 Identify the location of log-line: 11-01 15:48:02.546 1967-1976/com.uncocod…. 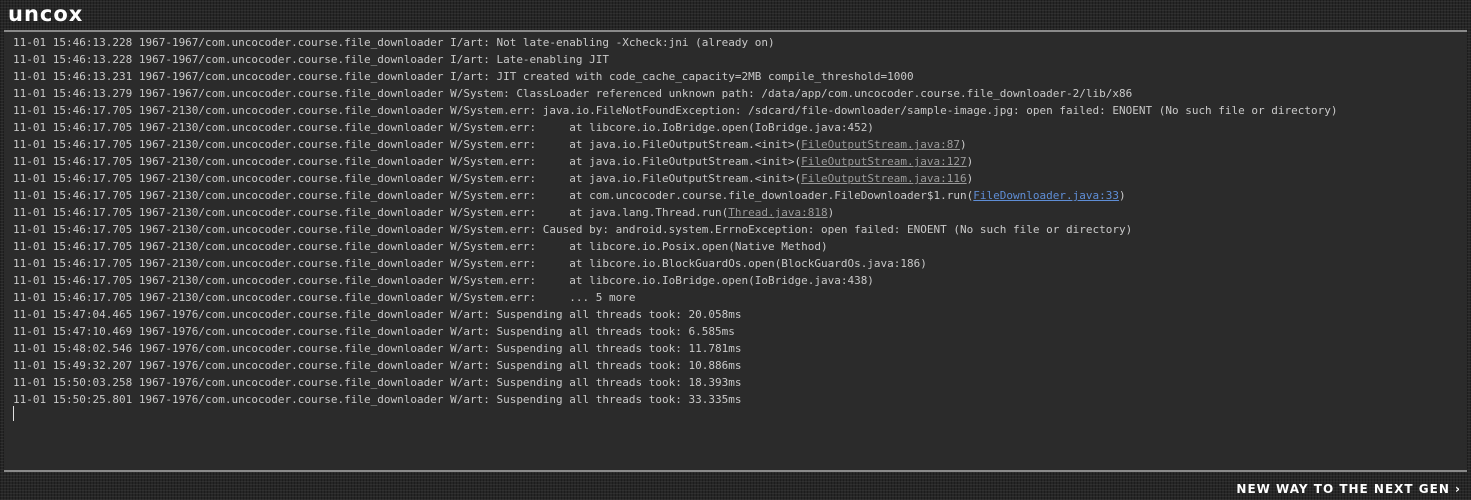
(675, 348).